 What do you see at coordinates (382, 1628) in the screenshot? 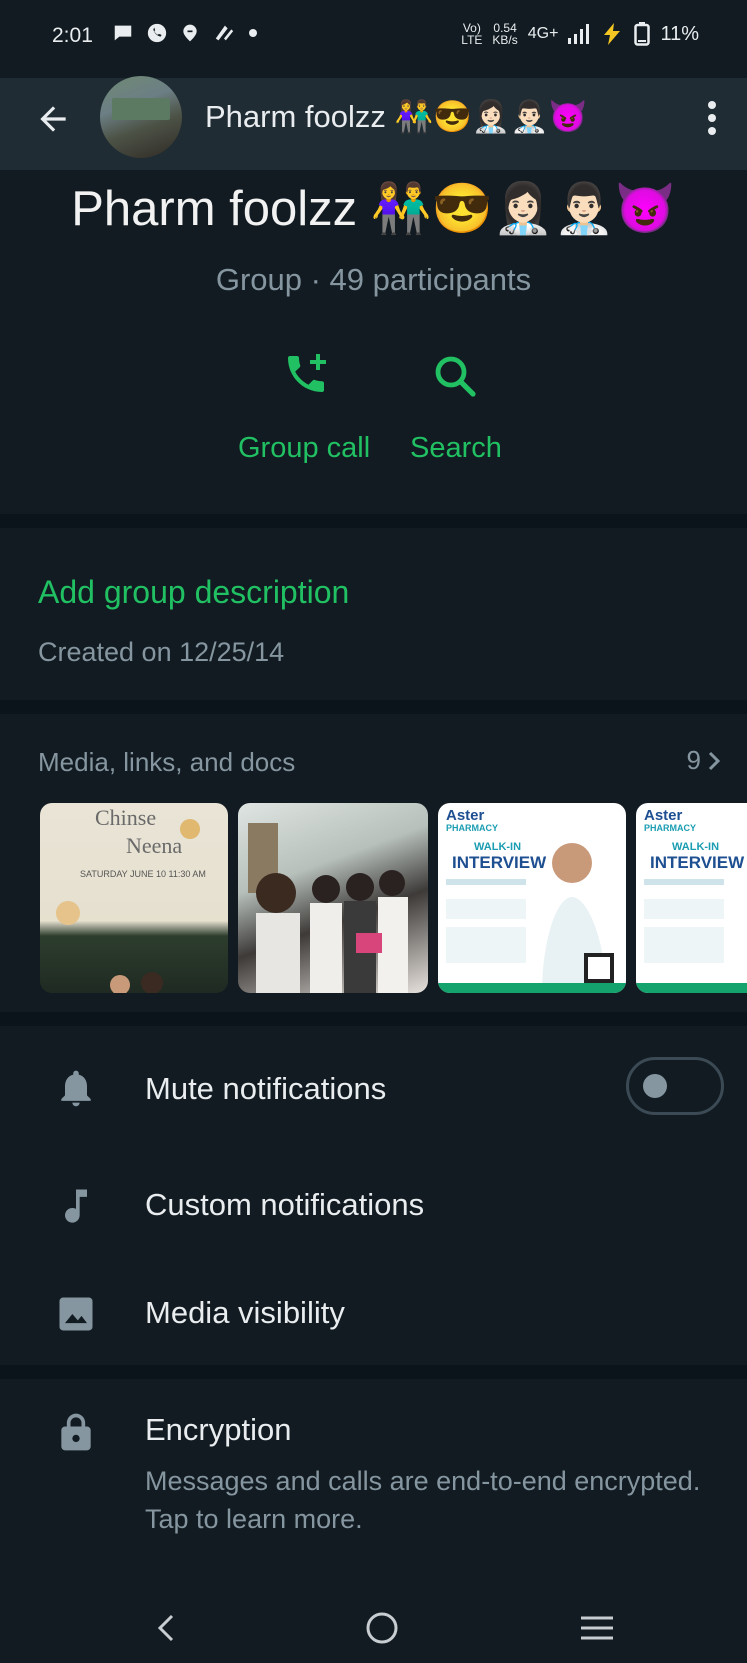
I see `nav-home-icon` at bounding box center [382, 1628].